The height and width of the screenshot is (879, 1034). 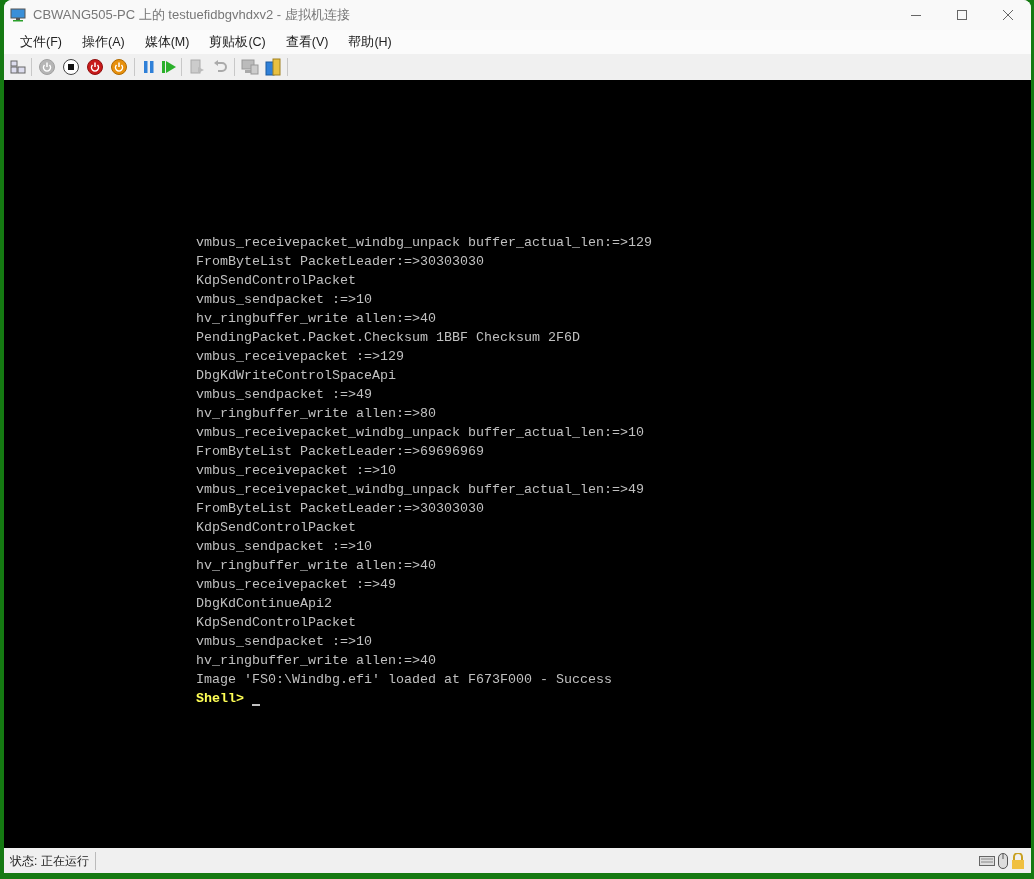 What do you see at coordinates (420, 490) in the screenshot?
I see `console-line: vmbus_receivepacket_windbg_unpack buffer_actual_len:=>49` at bounding box center [420, 490].